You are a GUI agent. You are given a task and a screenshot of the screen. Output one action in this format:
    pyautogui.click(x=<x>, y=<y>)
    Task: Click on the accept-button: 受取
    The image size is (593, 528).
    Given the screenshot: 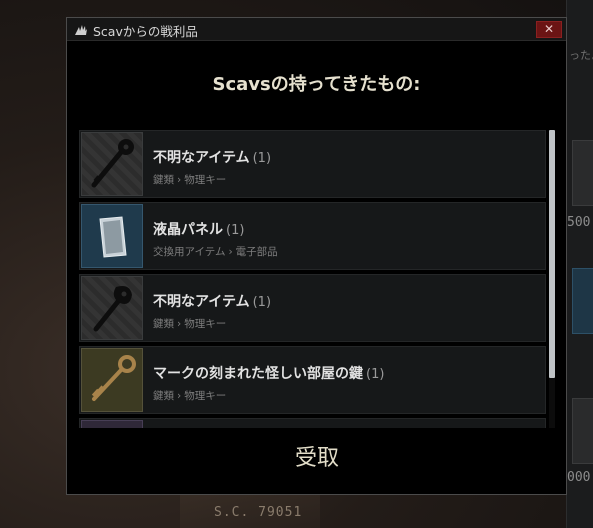 What is the action you would take?
    pyautogui.click(x=317, y=459)
    